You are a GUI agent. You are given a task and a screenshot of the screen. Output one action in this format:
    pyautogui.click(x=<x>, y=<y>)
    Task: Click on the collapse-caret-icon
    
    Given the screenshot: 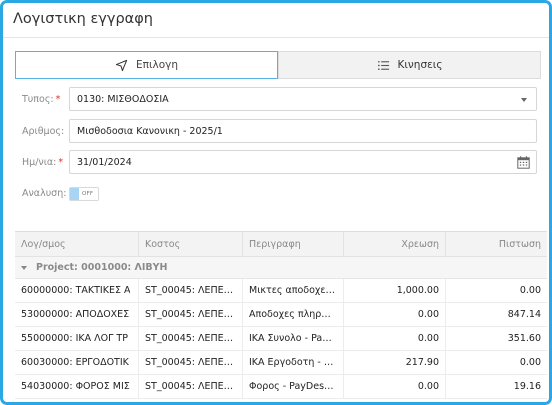 What is the action you would take?
    pyautogui.click(x=24, y=267)
    